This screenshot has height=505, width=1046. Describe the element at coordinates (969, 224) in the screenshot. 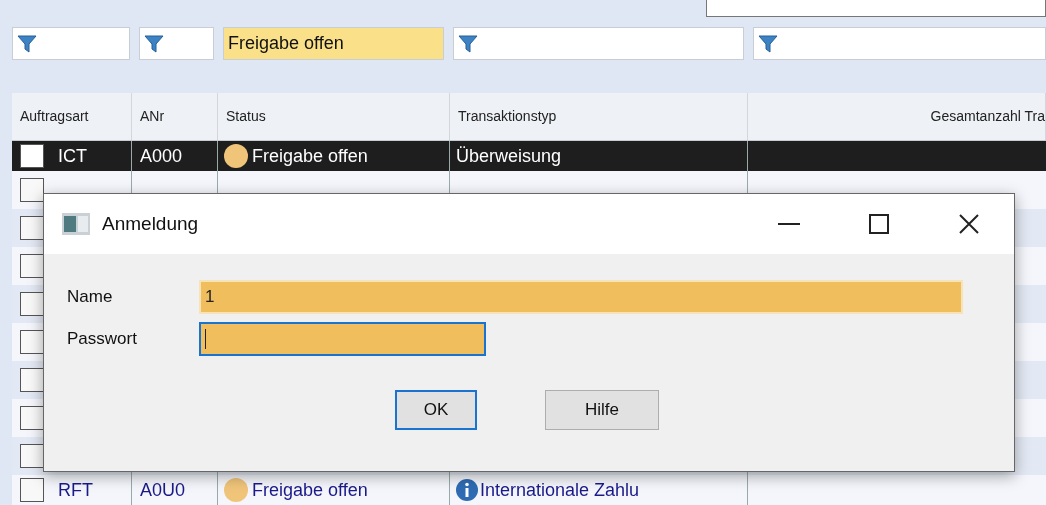

I see `close-icon` at that location.